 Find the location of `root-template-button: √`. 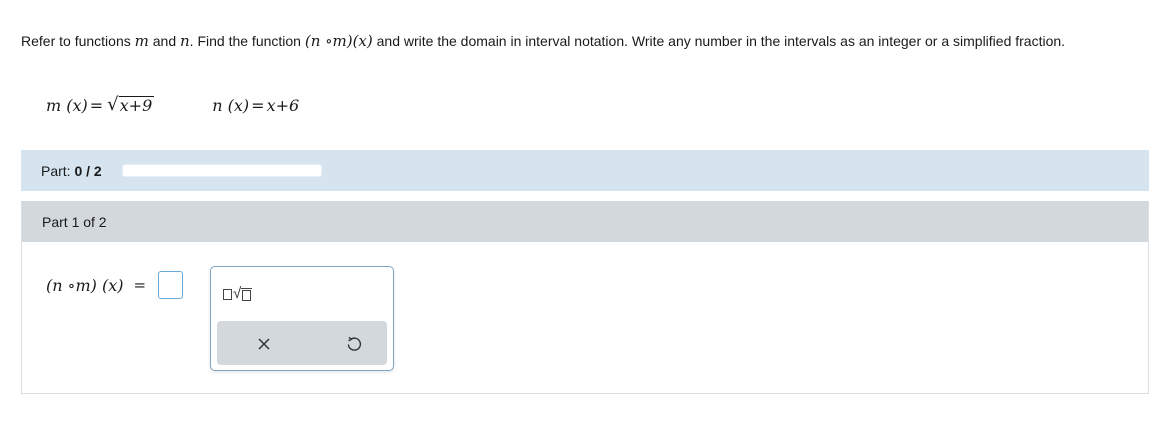

root-template-button: √ is located at coordinates (245, 294).